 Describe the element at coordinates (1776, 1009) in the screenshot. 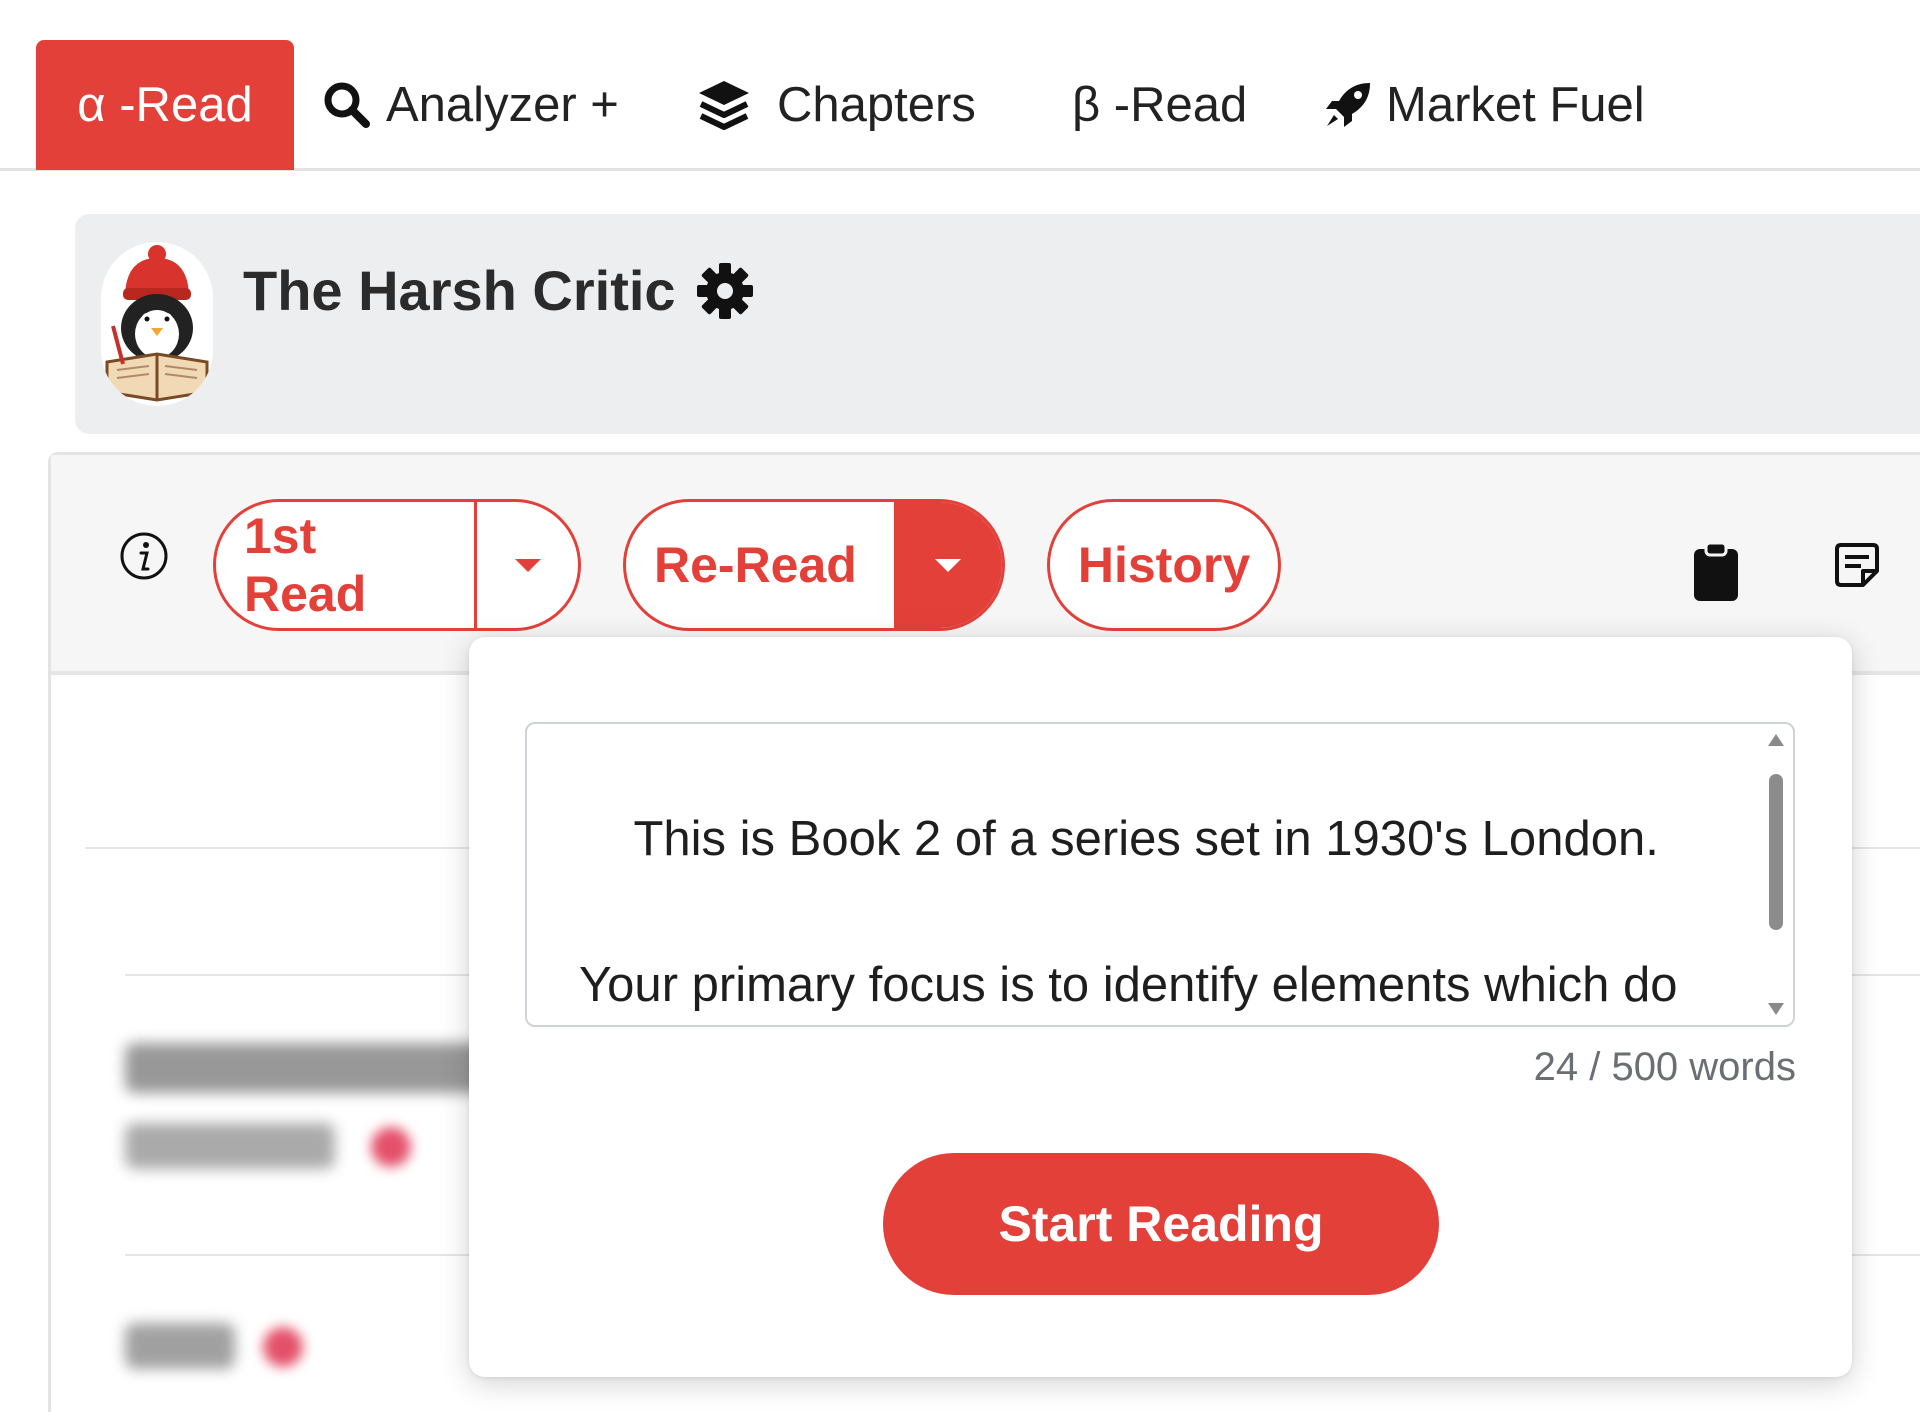

I see `scroll-down-arrow-icon` at that location.